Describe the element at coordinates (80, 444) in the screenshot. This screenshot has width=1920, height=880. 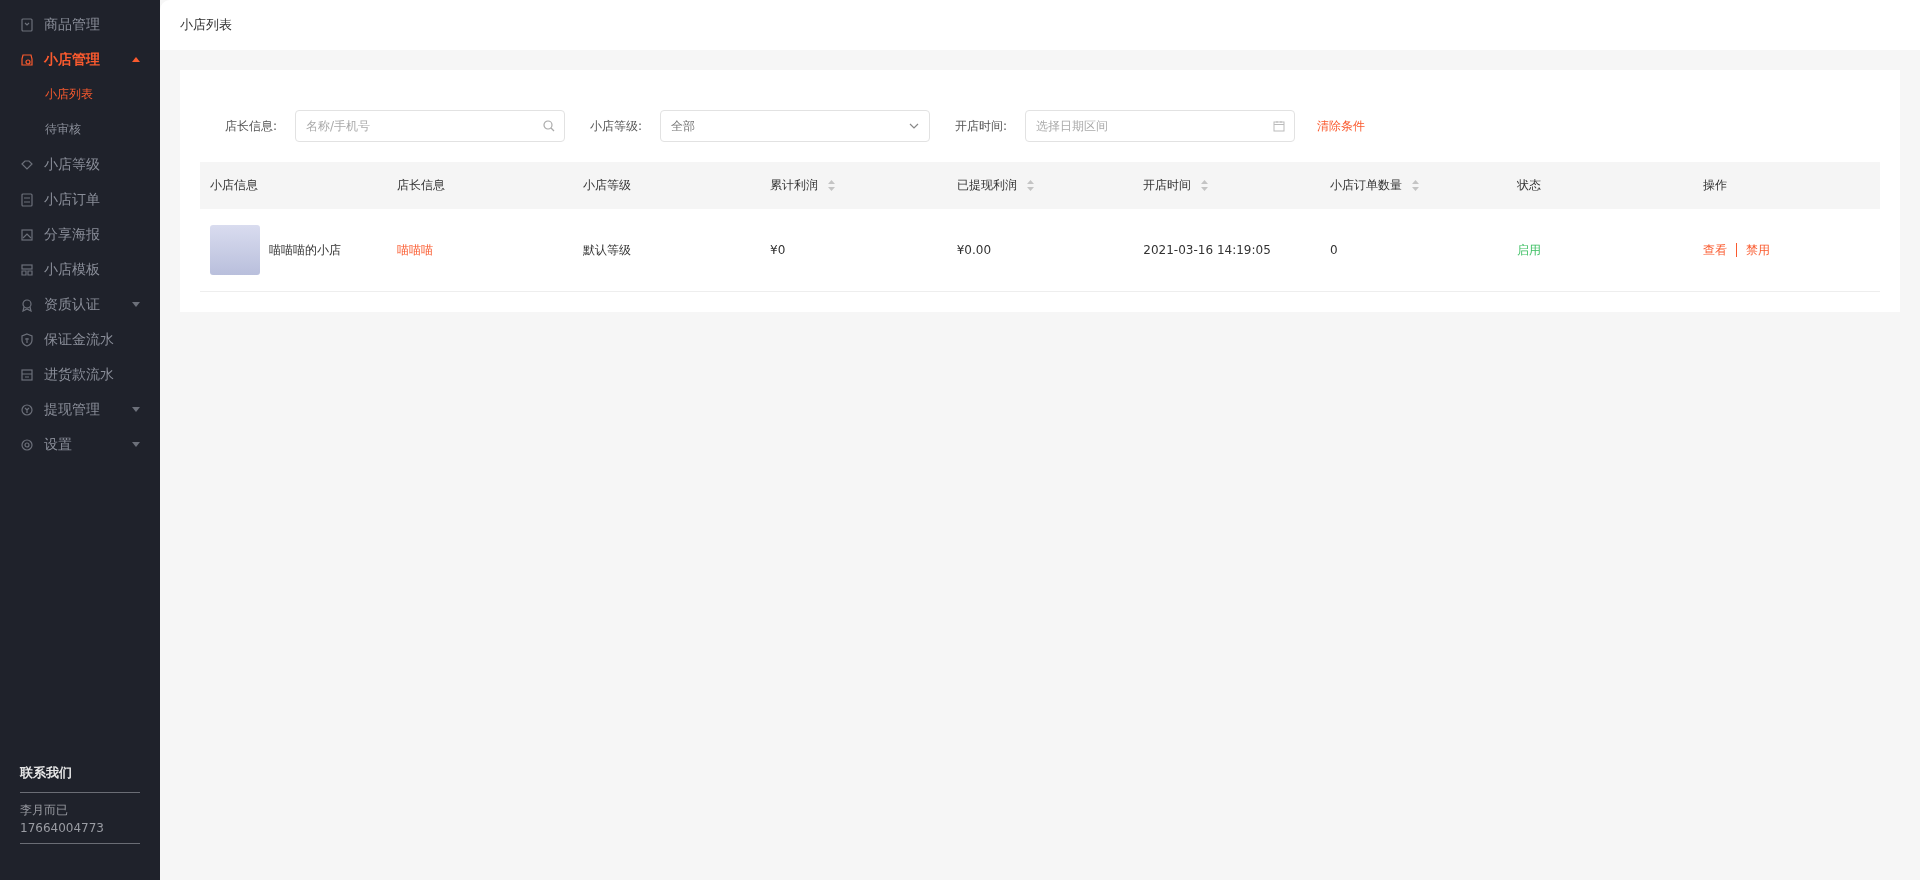
I see `sidebar-item: 设置` at that location.